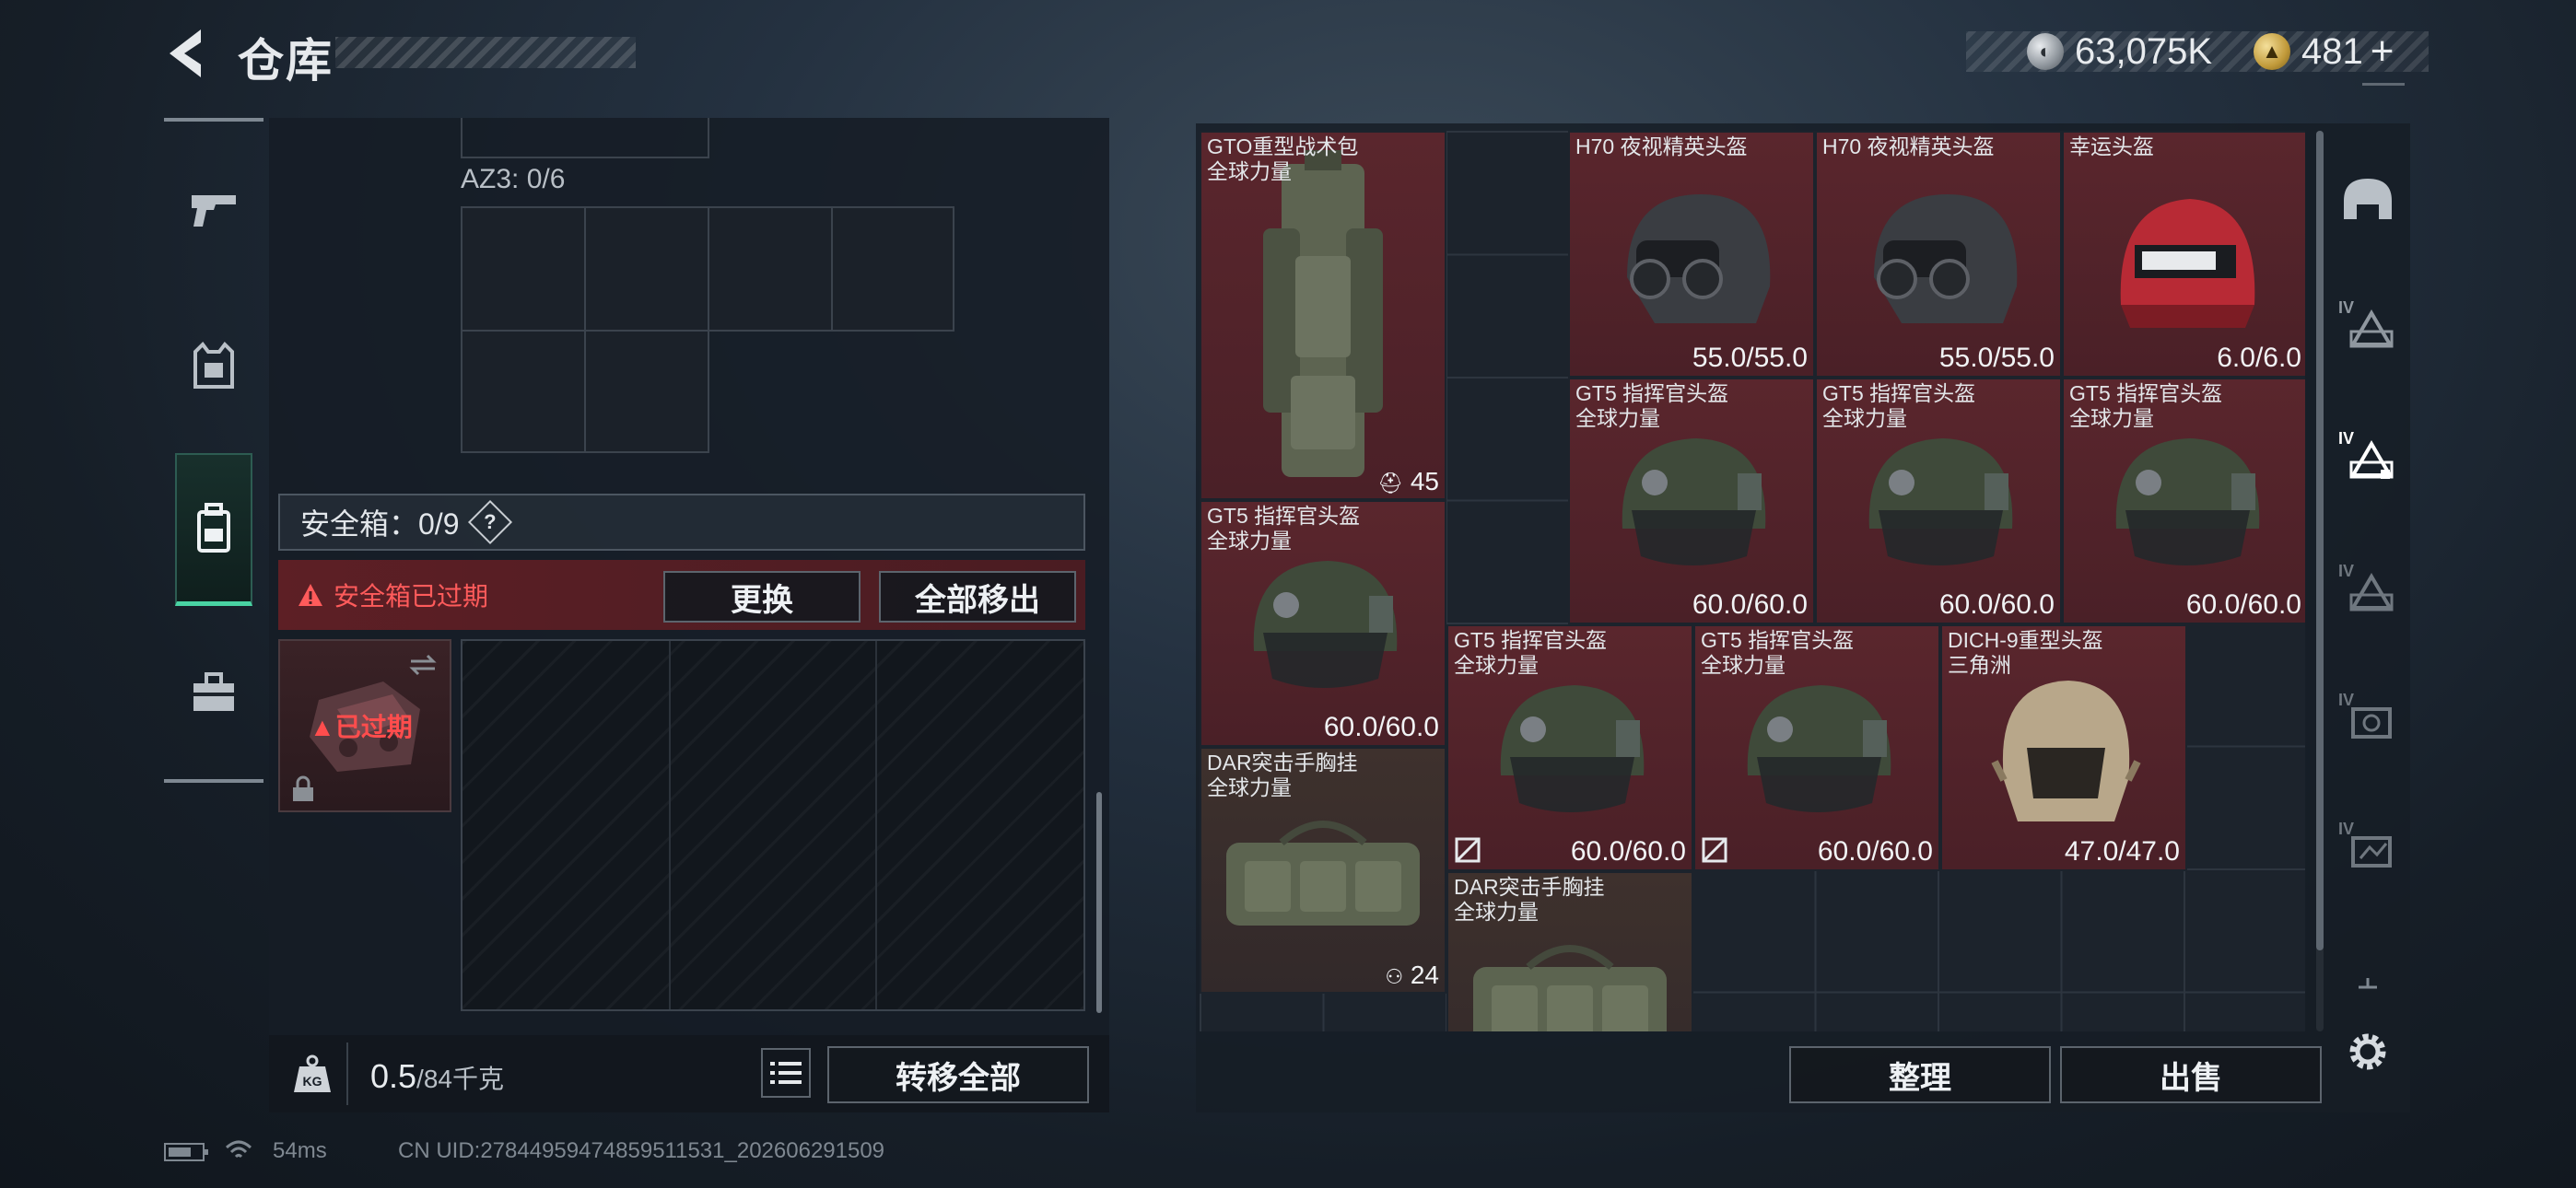 The image size is (2576, 1188). What do you see at coordinates (2383, 52) in the screenshot?
I see `add-currency-button: +` at bounding box center [2383, 52].